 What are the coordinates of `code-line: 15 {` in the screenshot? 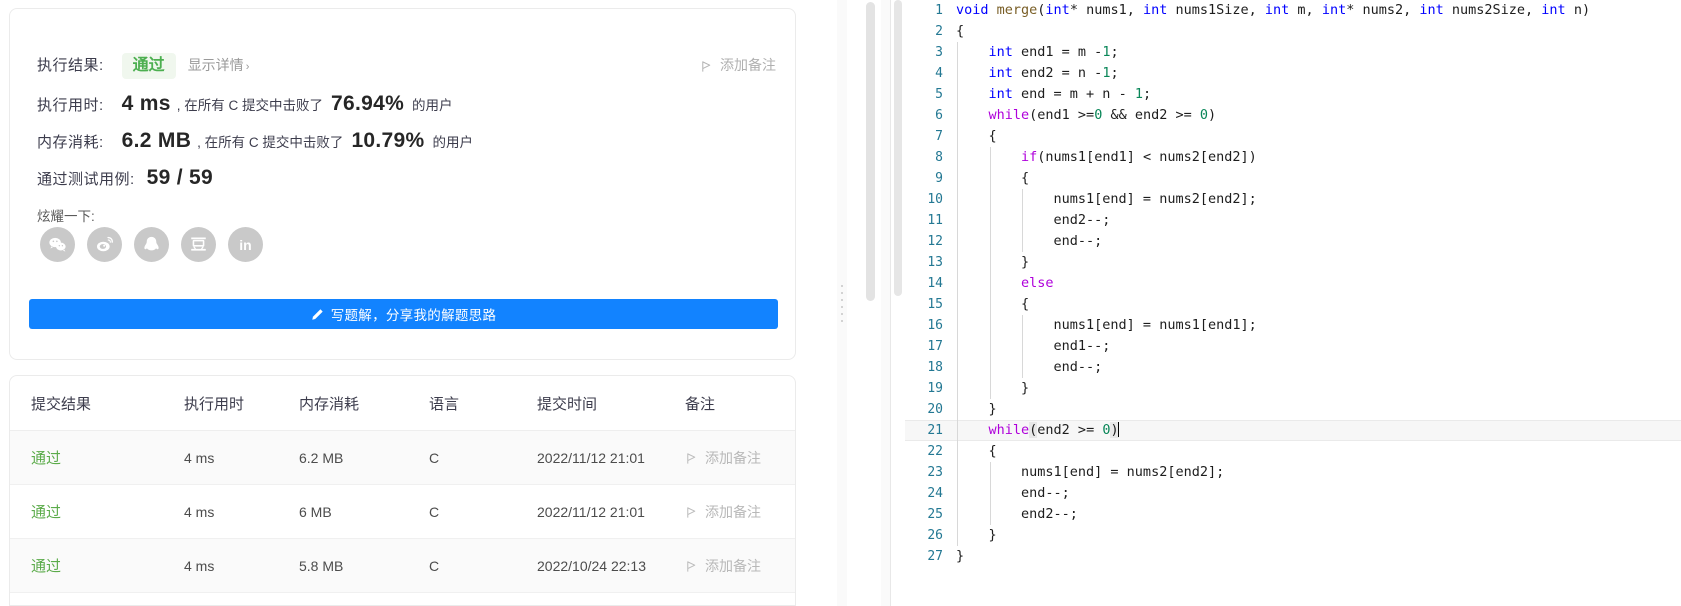 It's located at (1293, 304).